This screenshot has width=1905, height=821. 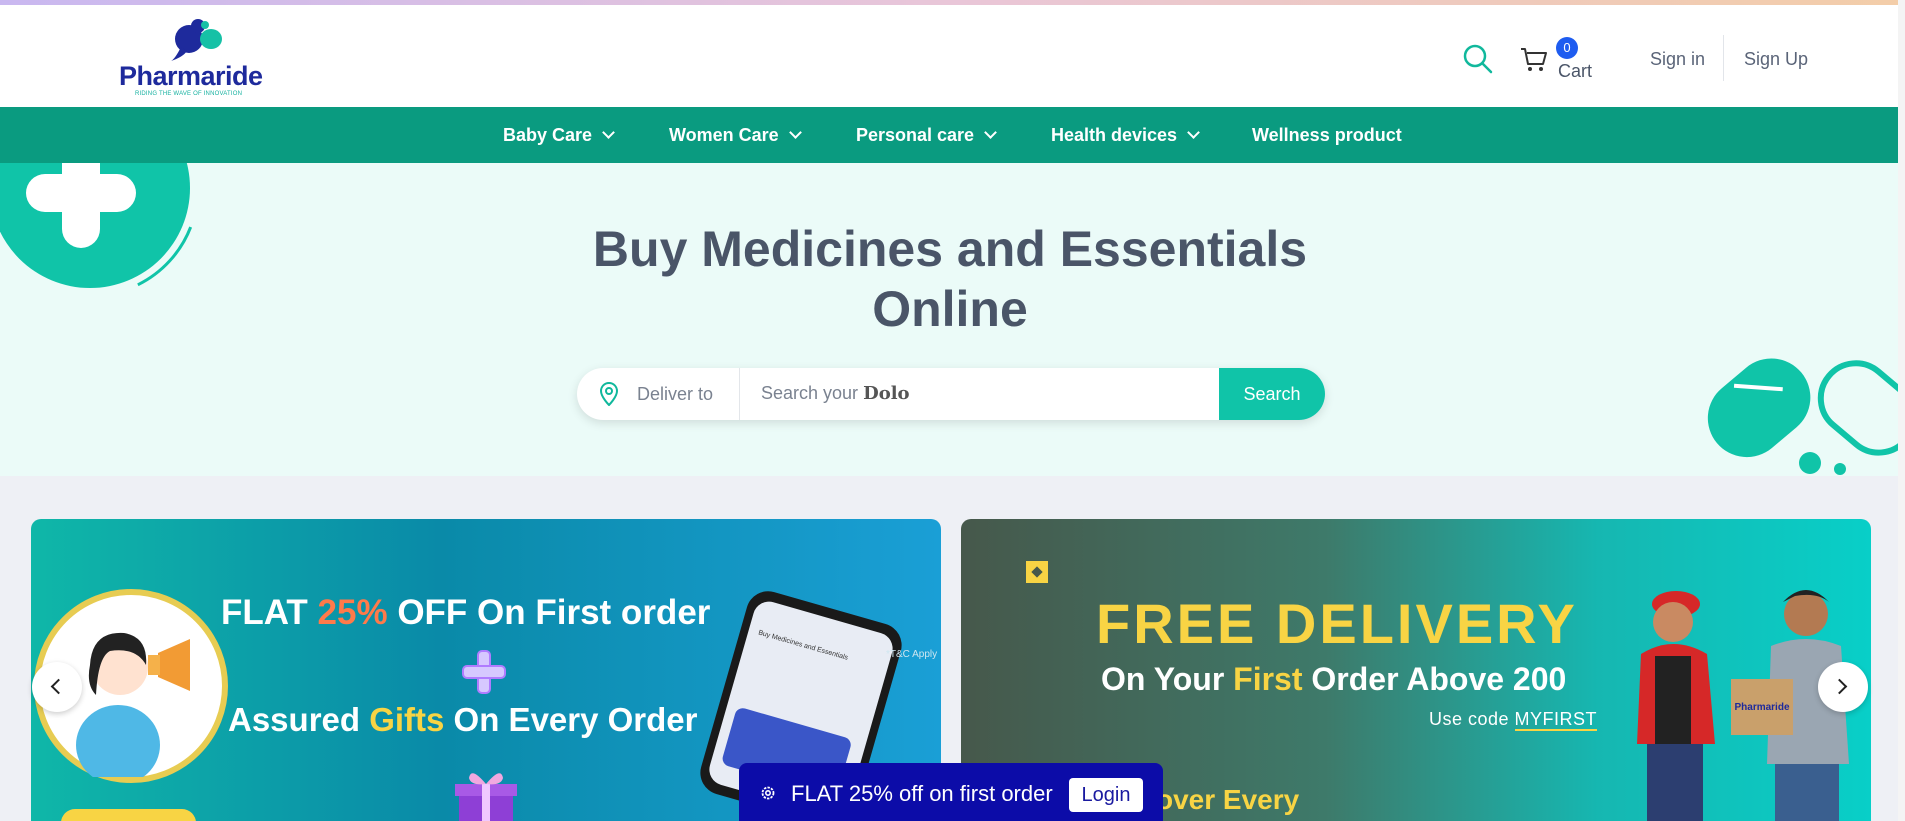 I want to click on nav-item-baby-care: Baby Care, so click(x=559, y=135).